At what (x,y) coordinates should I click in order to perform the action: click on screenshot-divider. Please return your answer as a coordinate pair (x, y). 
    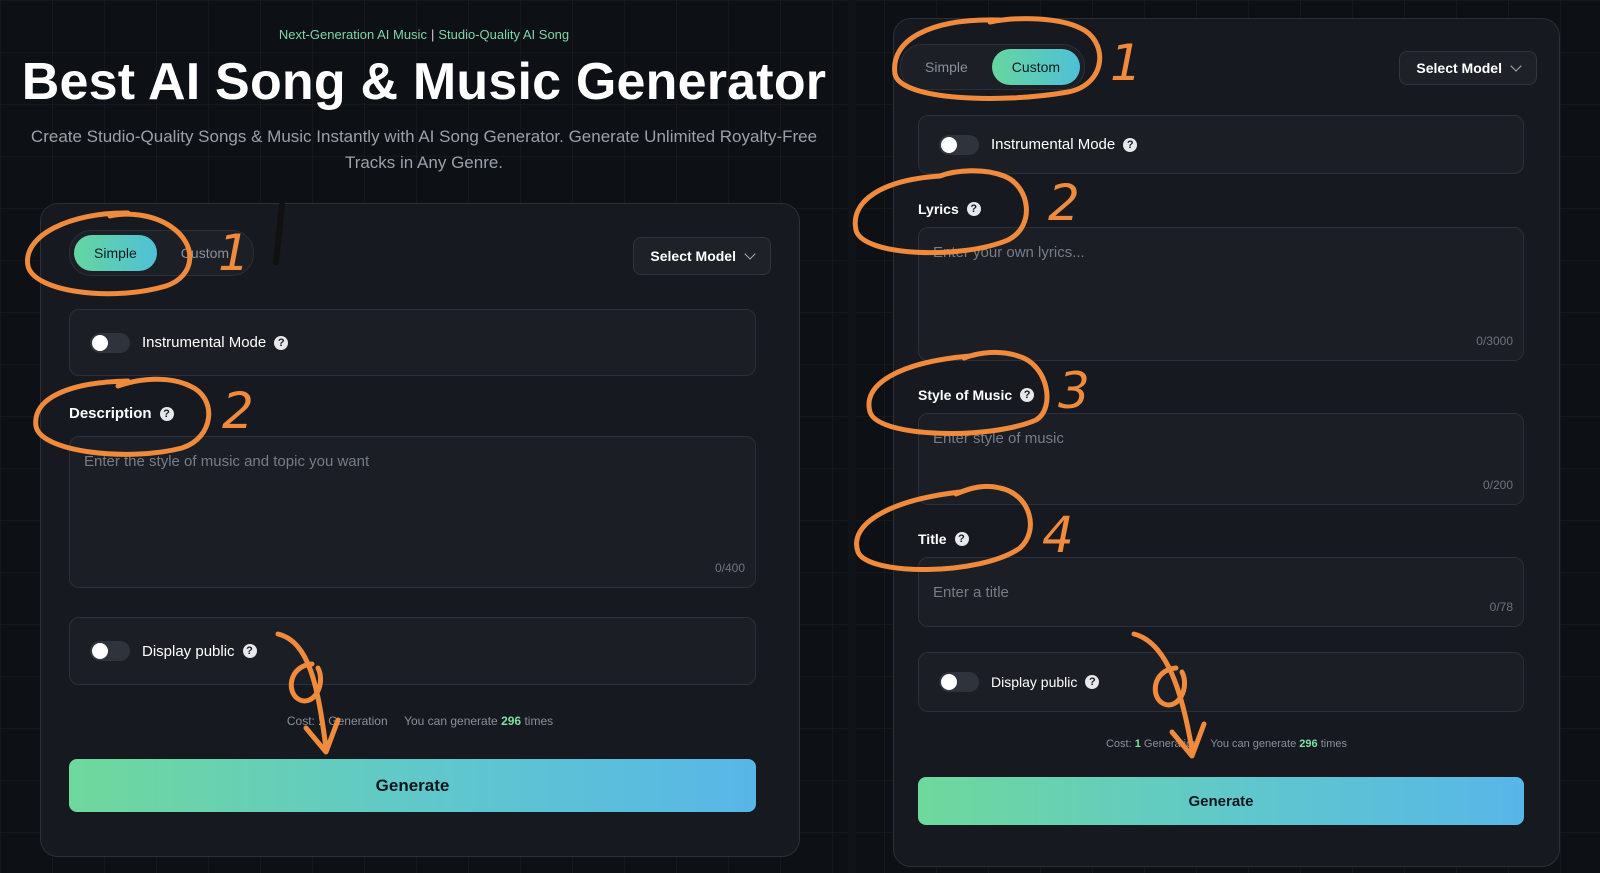
    Looking at the image, I should click on (852, 436).